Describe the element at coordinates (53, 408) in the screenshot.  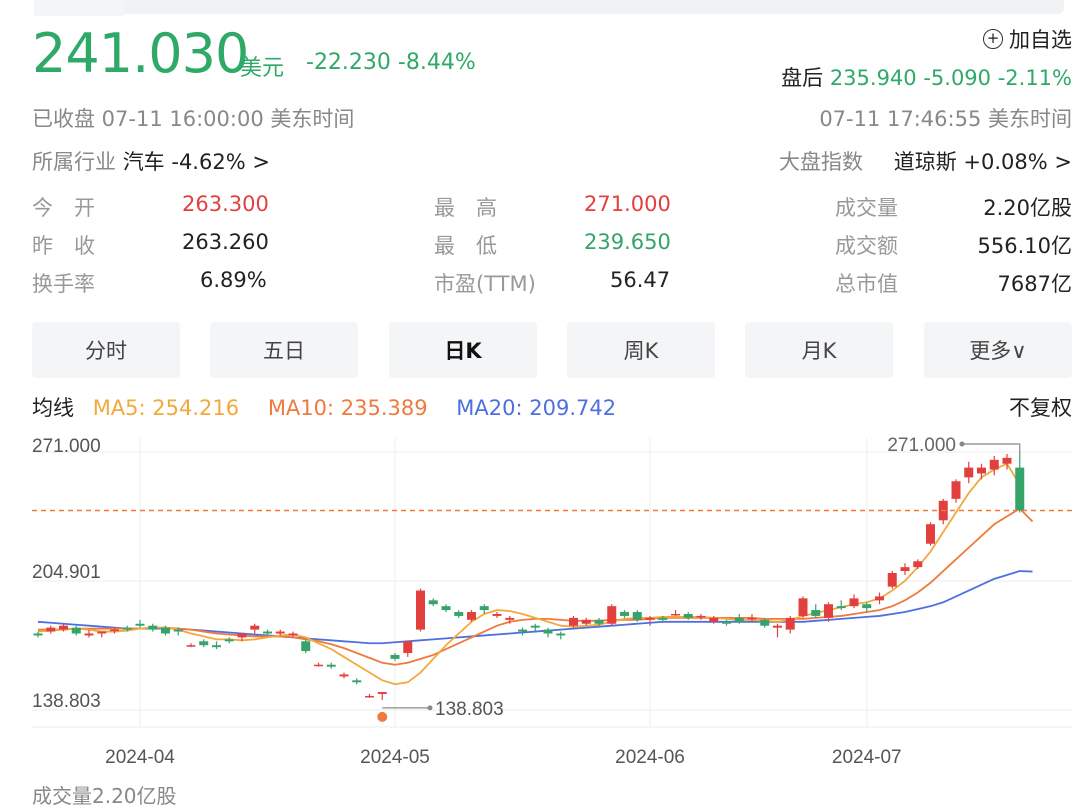
I see `ma-label: 均线` at that location.